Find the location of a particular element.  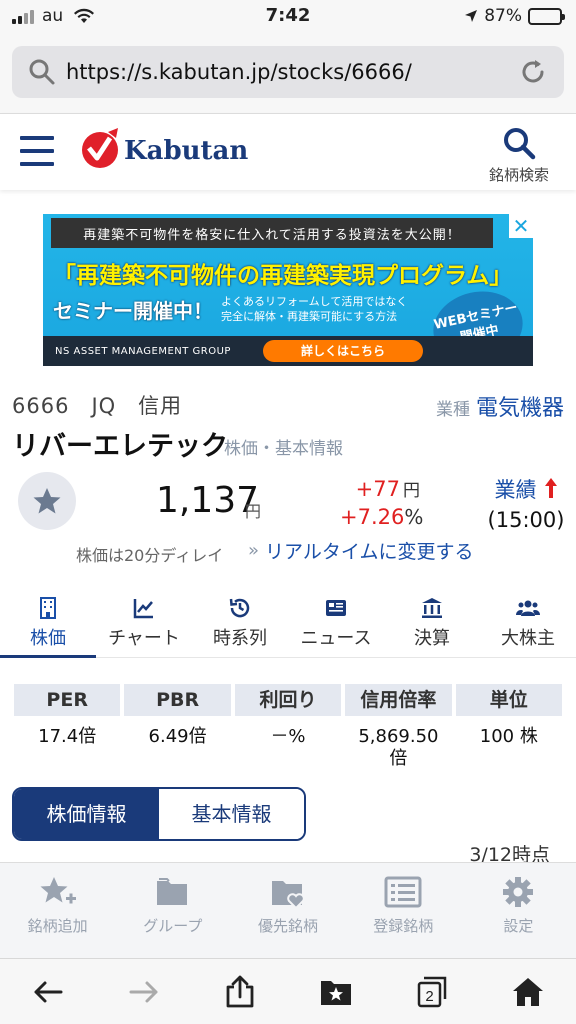

nav-group: グループ is located at coordinates (172, 910).